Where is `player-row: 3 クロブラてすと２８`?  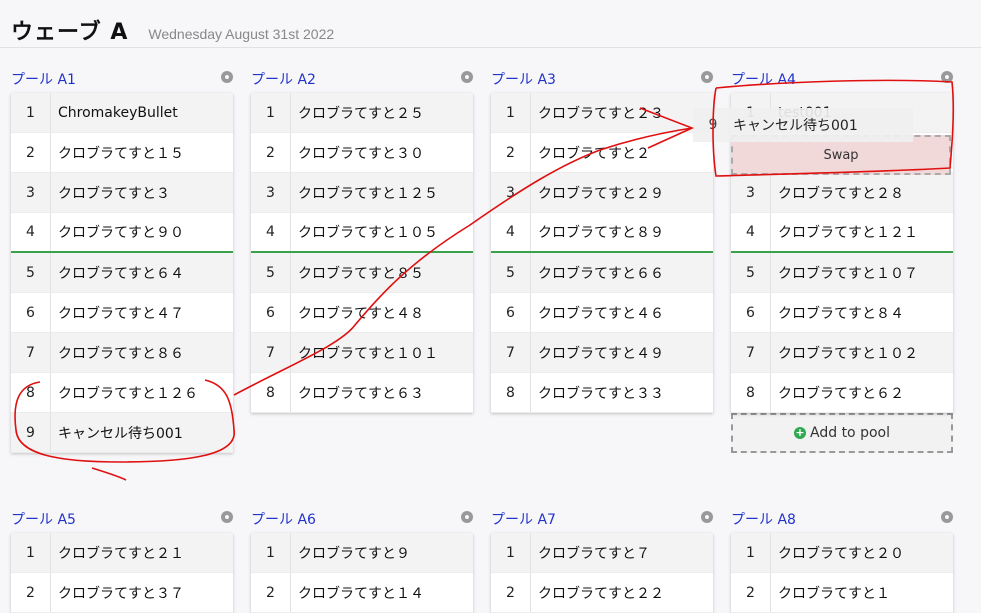
player-row: 3 クロブラてすと２８ is located at coordinates (842, 193).